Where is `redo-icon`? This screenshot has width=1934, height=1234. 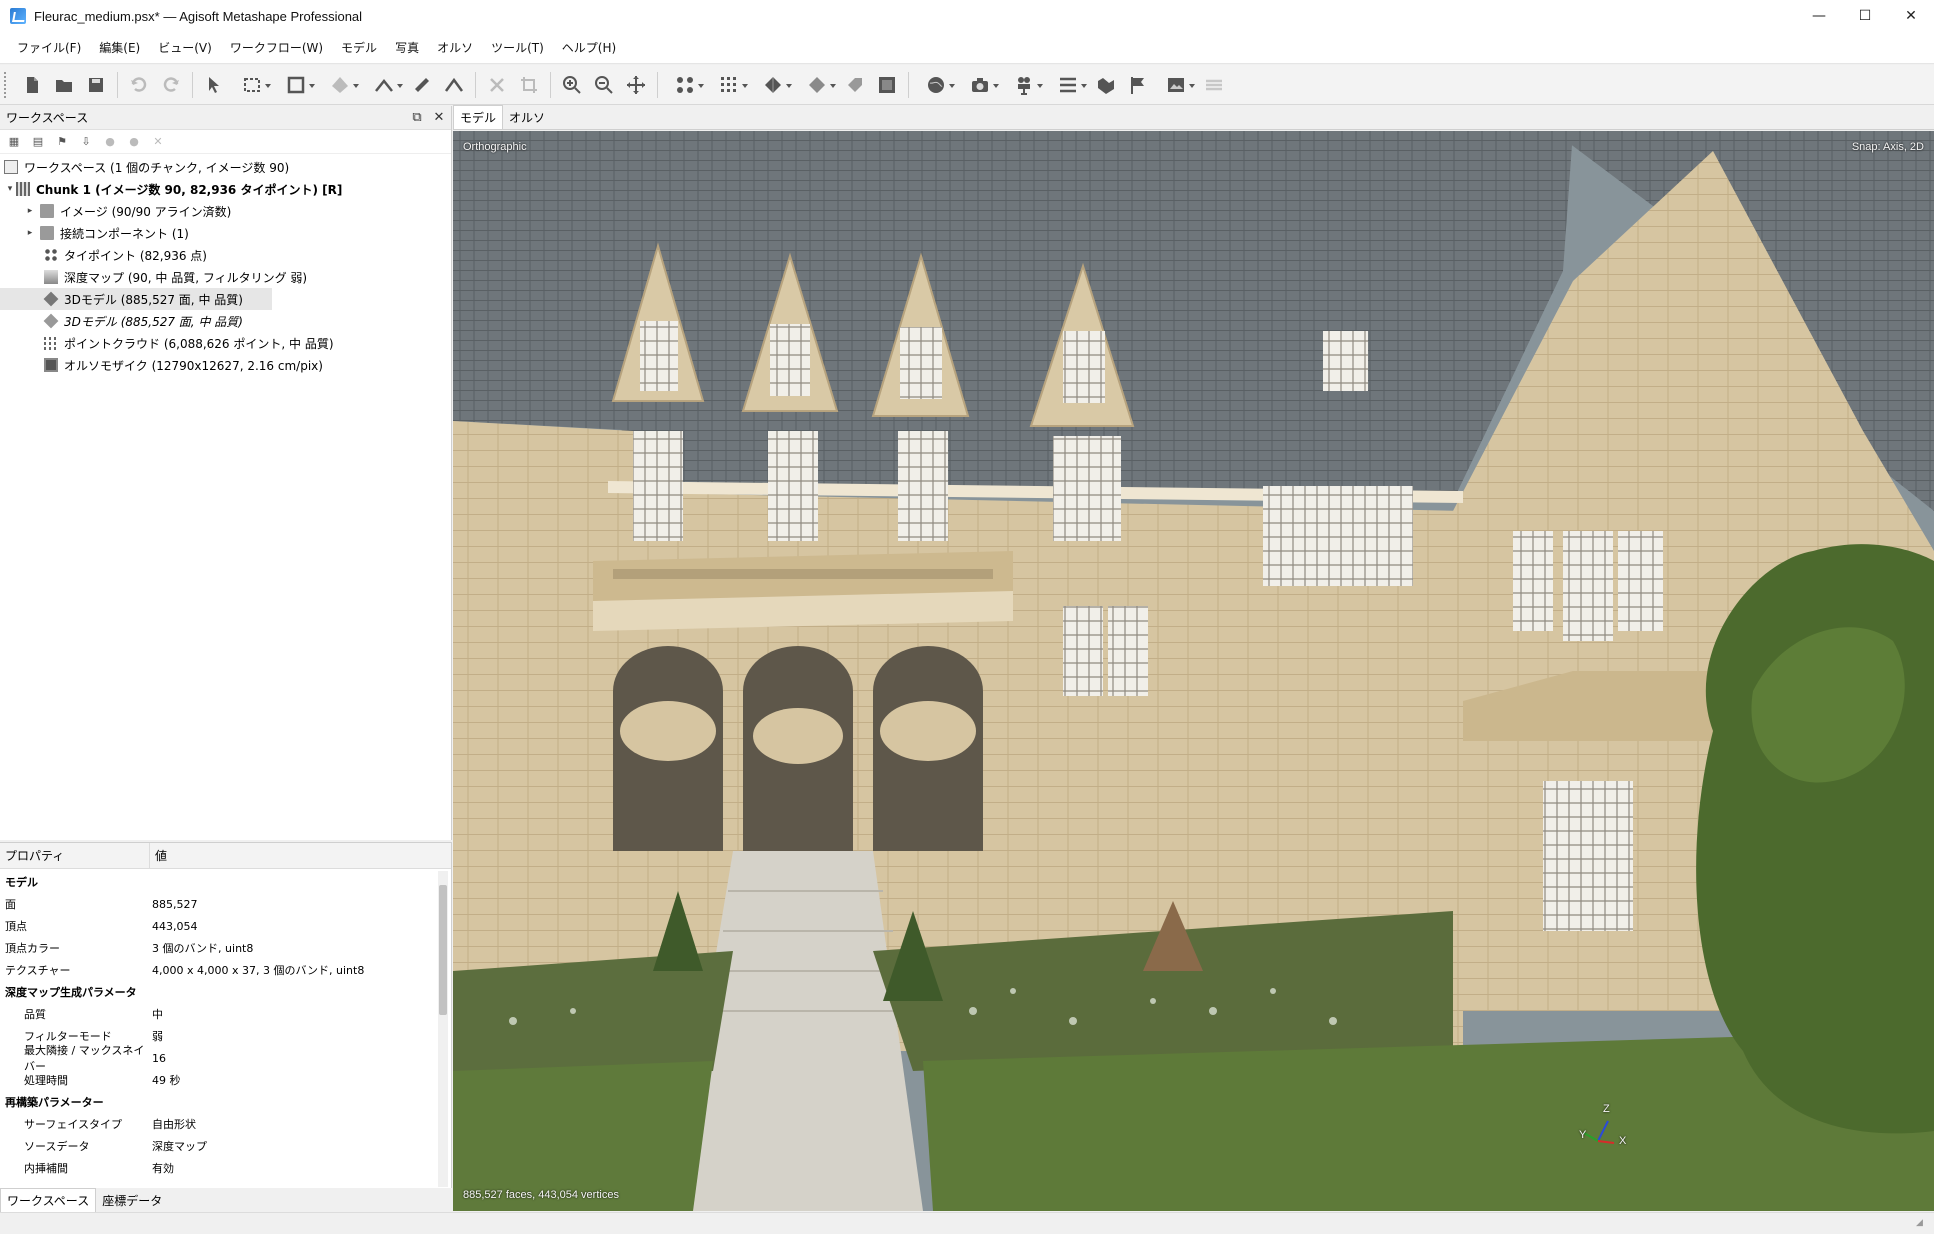 redo-icon is located at coordinates (171, 84).